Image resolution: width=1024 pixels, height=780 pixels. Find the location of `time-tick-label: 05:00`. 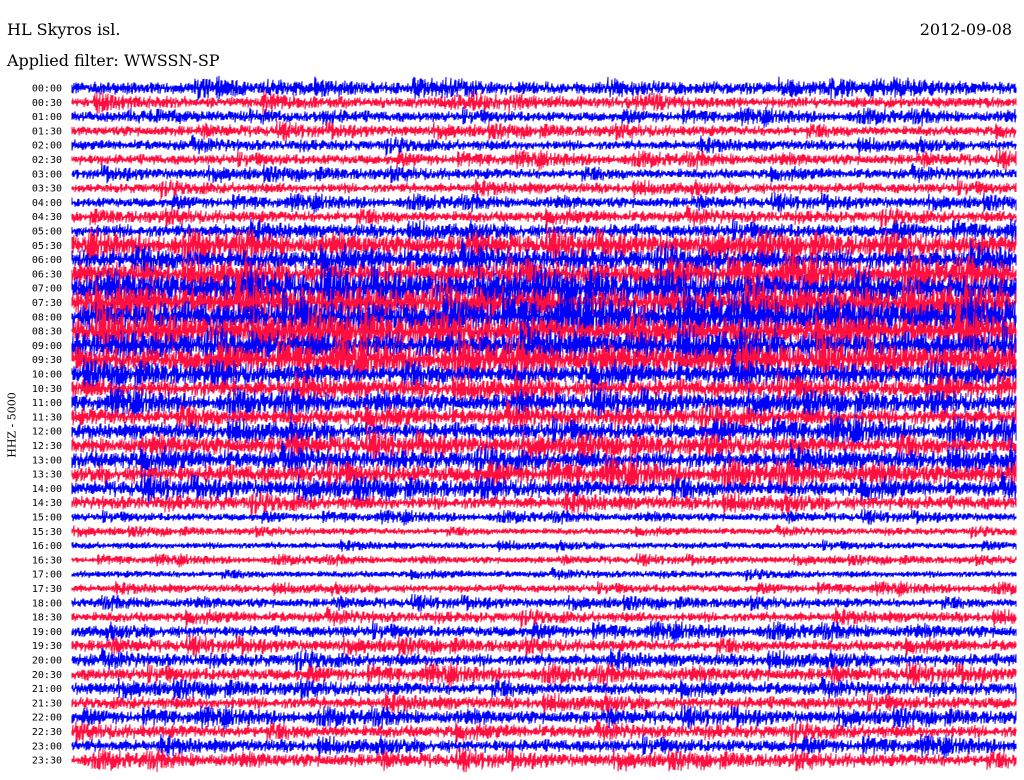

time-tick-label: 05:00 is located at coordinates (47, 232).